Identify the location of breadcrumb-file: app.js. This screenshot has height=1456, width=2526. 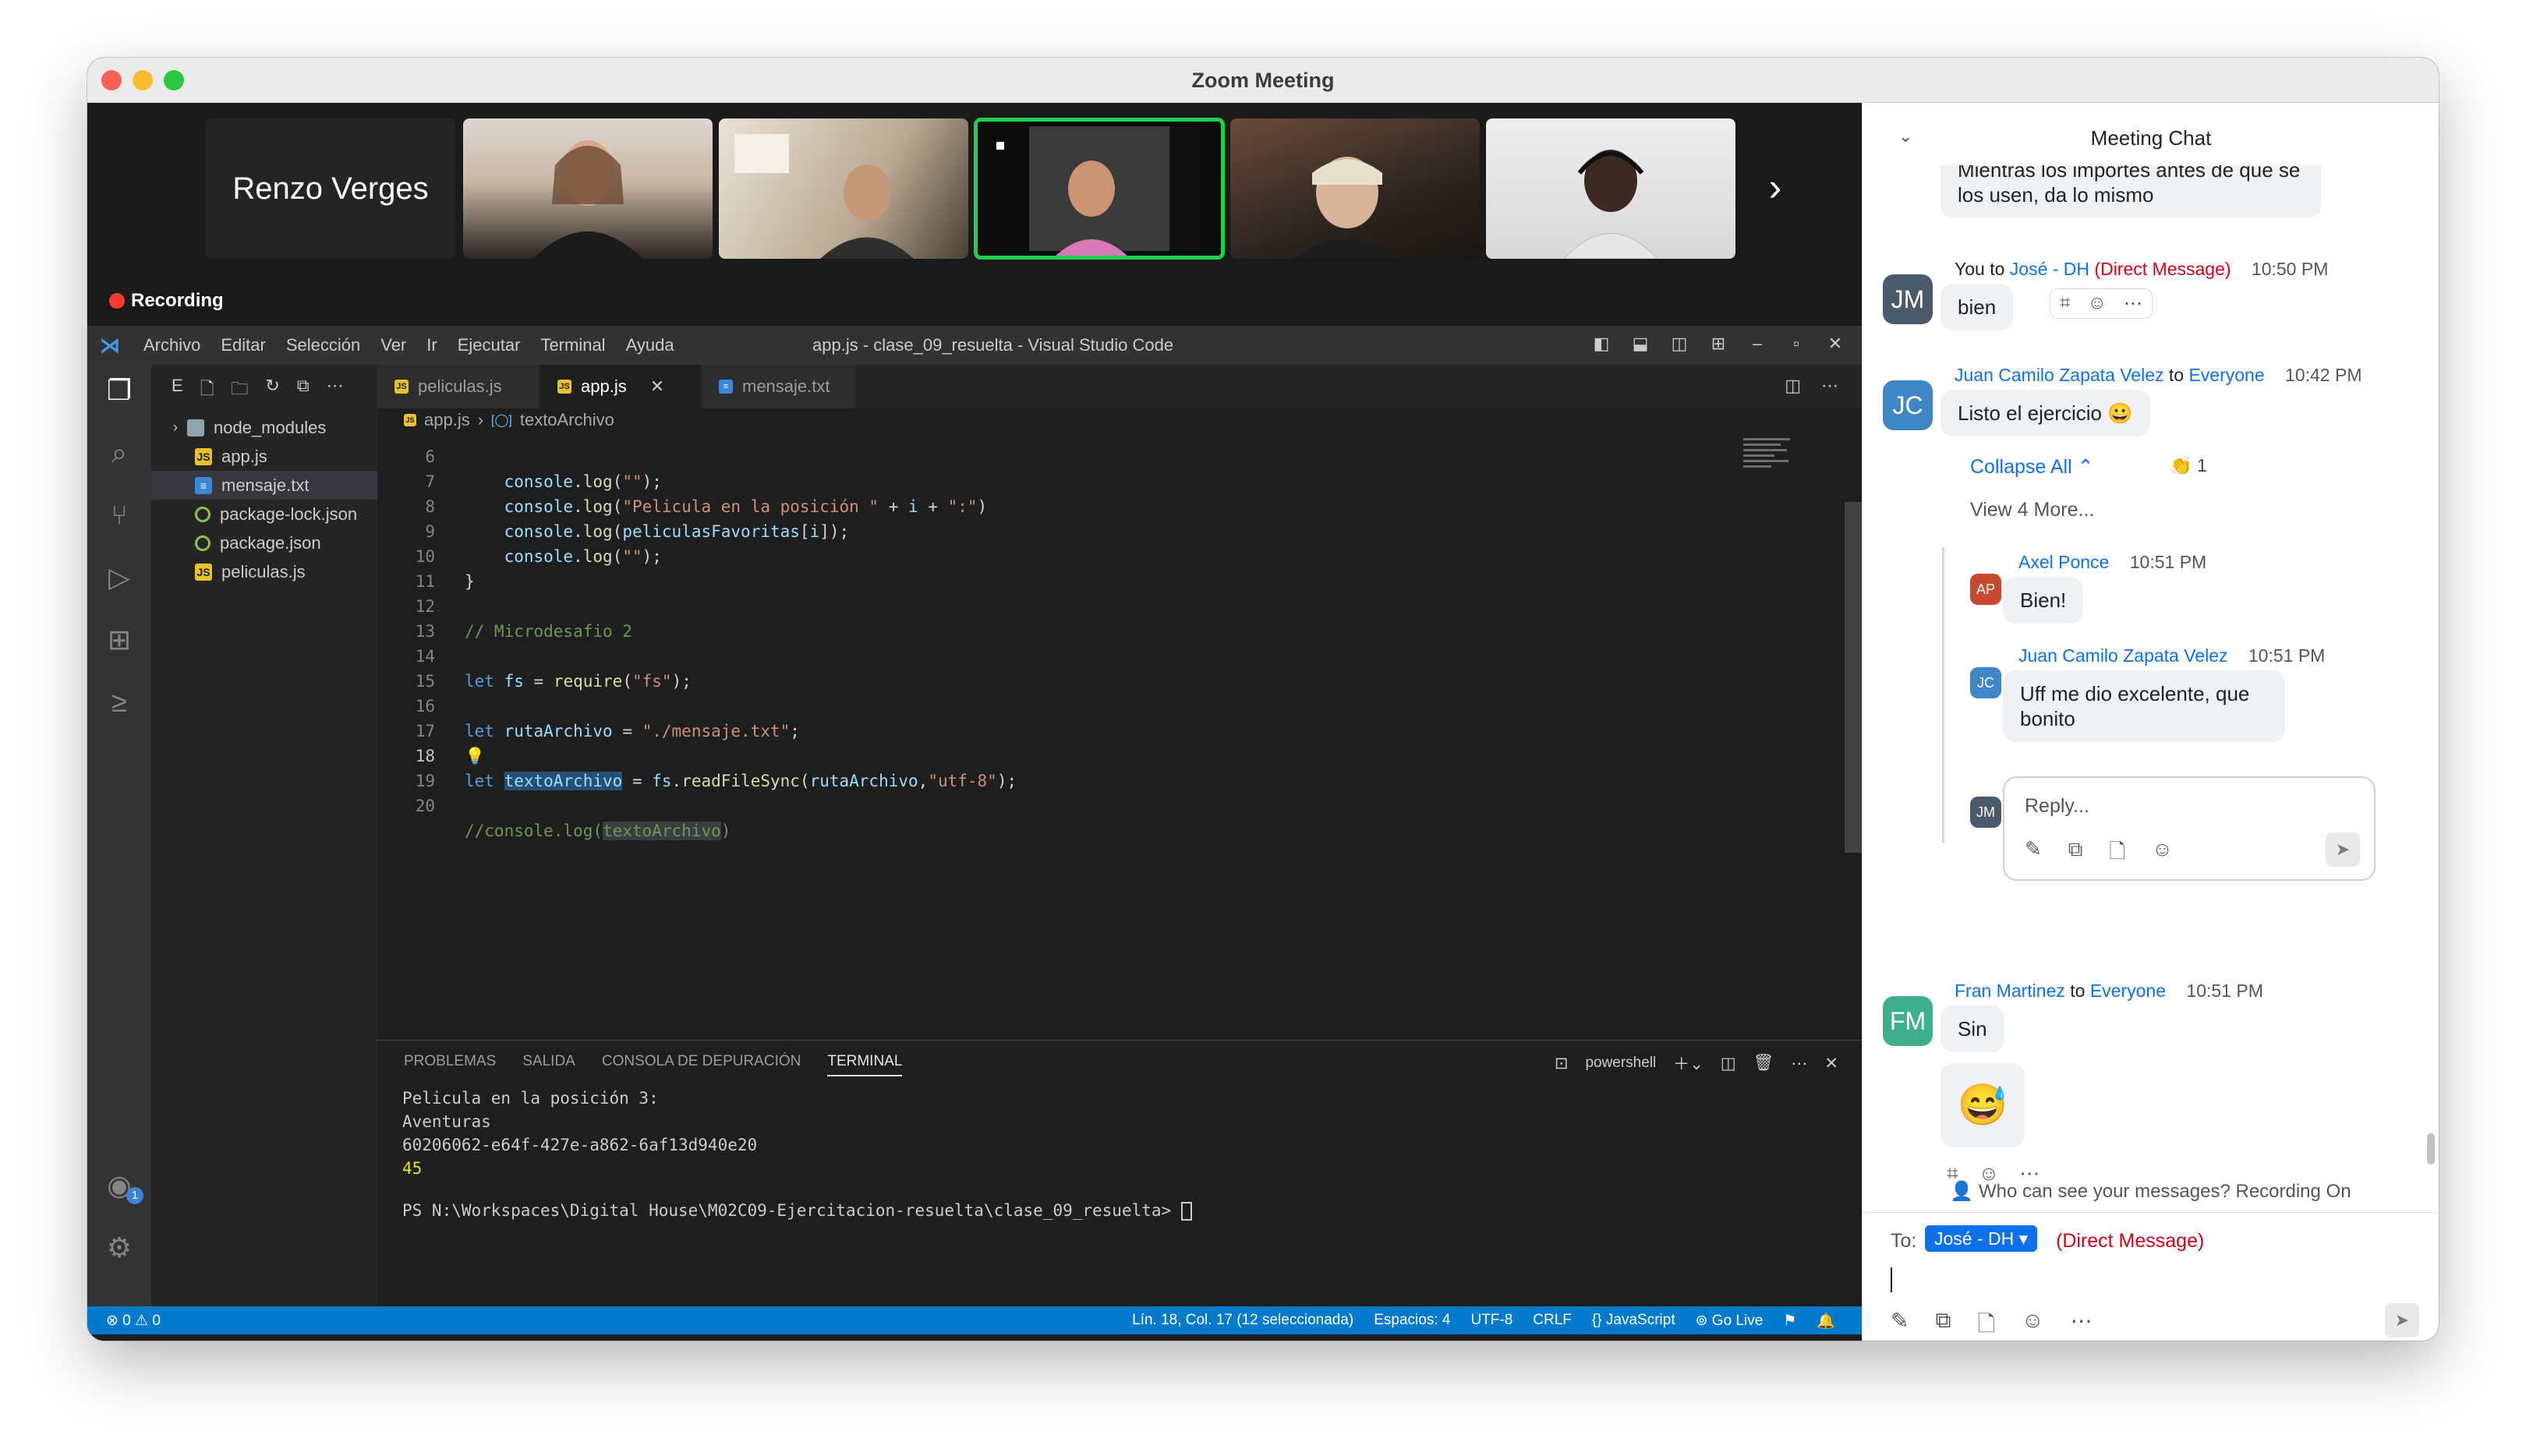
(447, 420).